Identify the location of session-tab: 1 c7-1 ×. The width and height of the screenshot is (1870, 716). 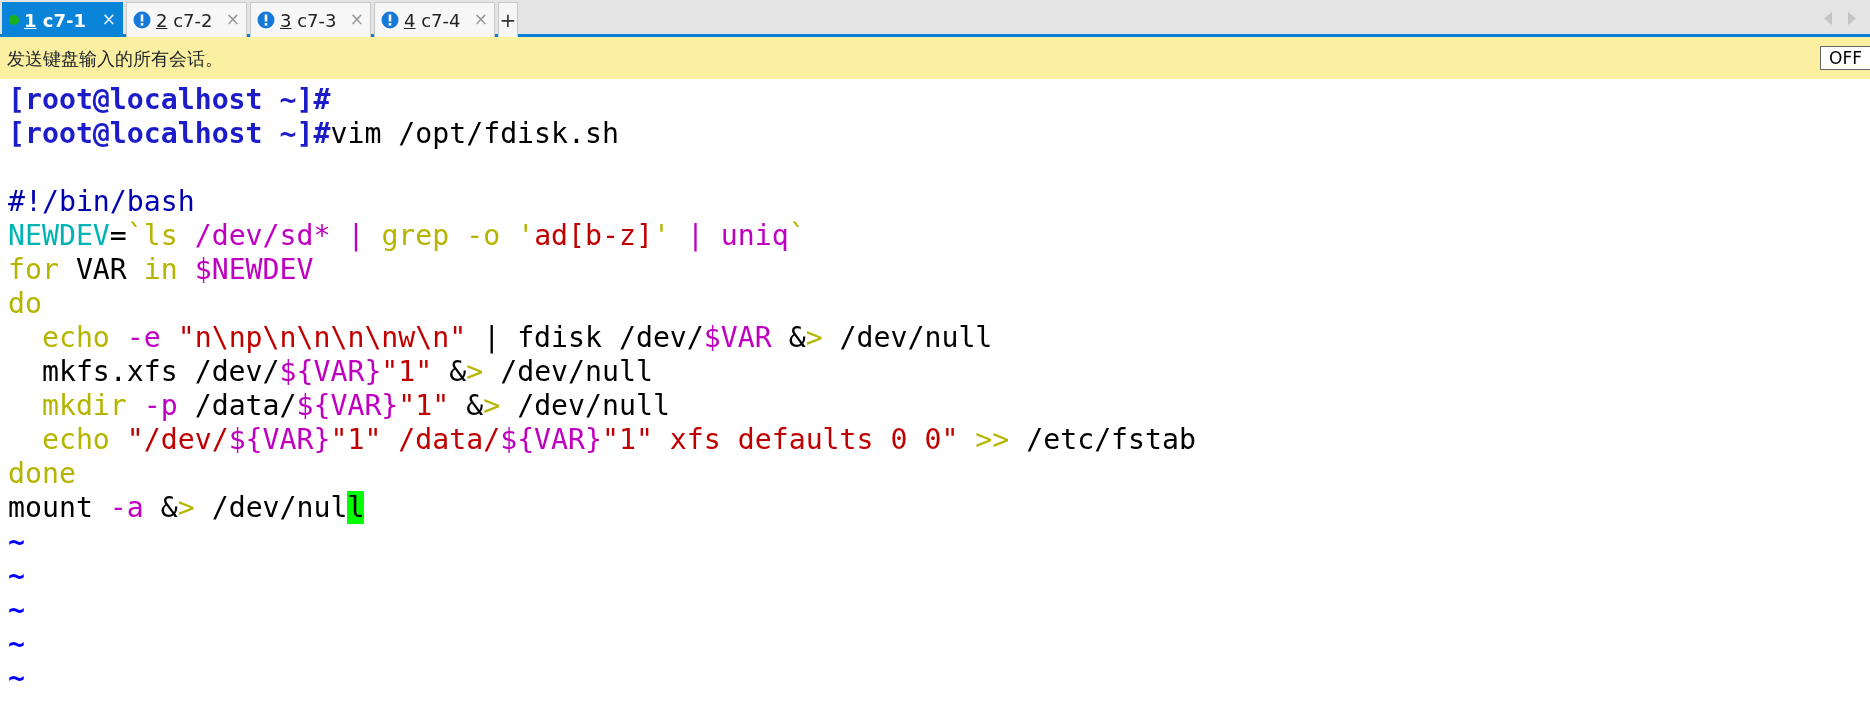
(62, 19).